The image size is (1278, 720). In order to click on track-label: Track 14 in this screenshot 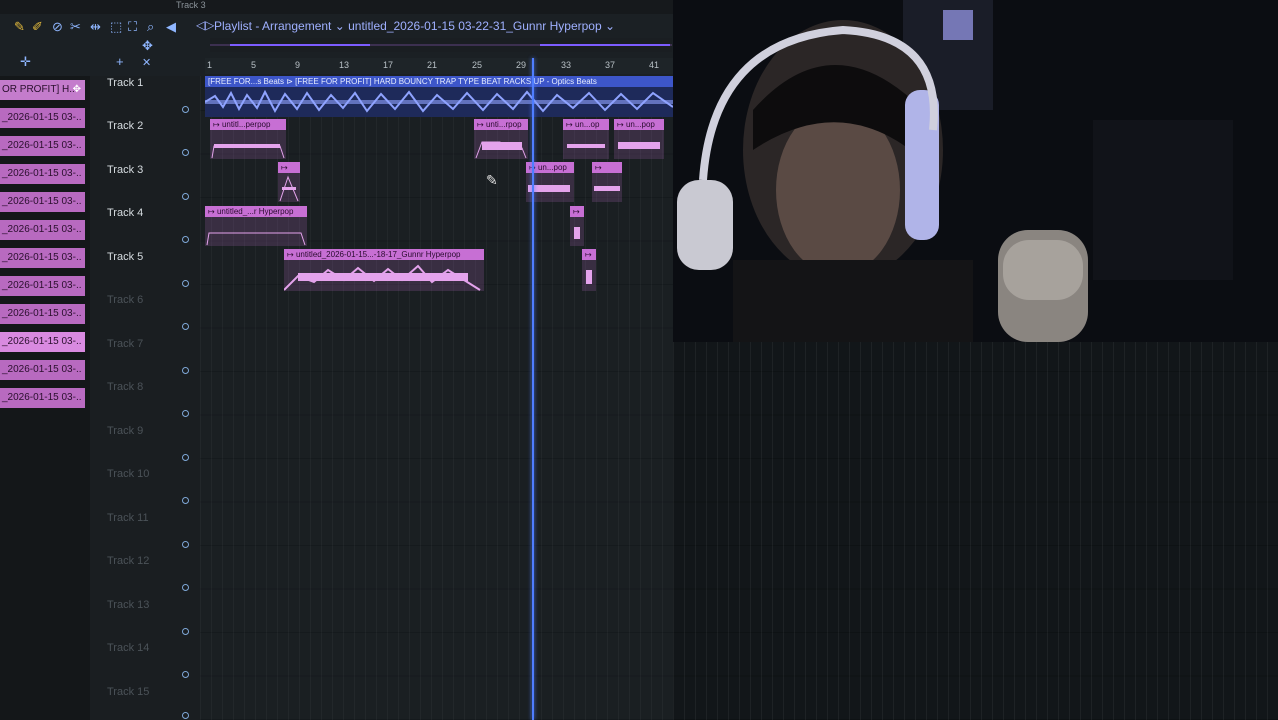, I will do `click(128, 648)`.